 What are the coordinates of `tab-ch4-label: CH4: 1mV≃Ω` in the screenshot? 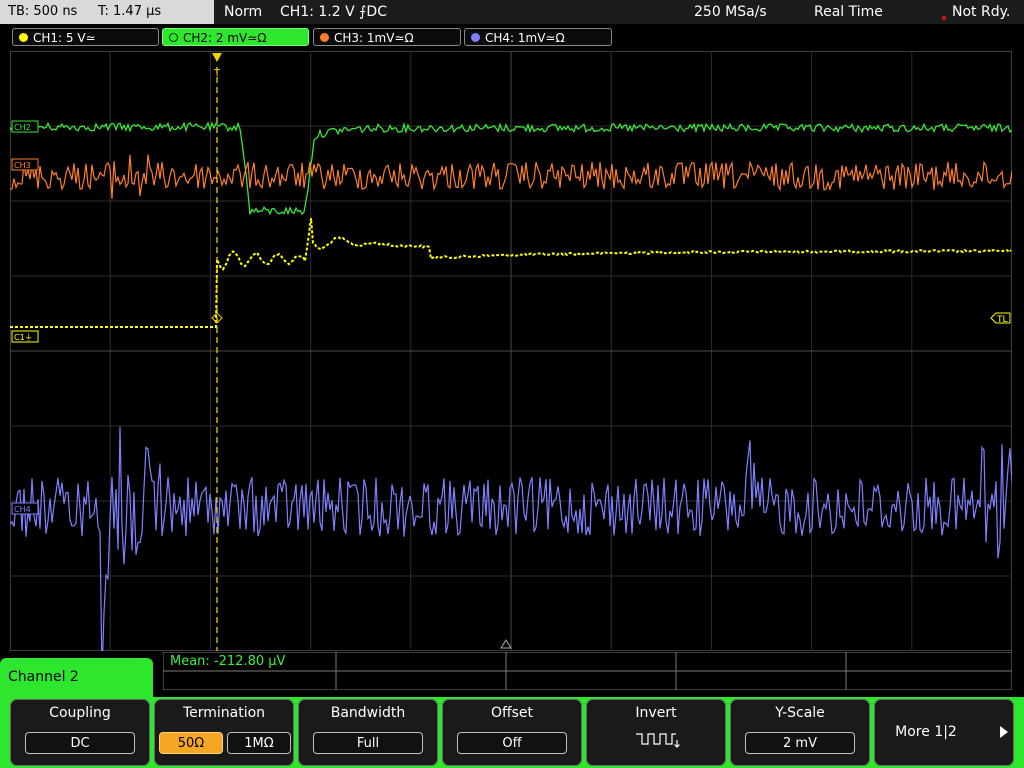 It's located at (525, 38).